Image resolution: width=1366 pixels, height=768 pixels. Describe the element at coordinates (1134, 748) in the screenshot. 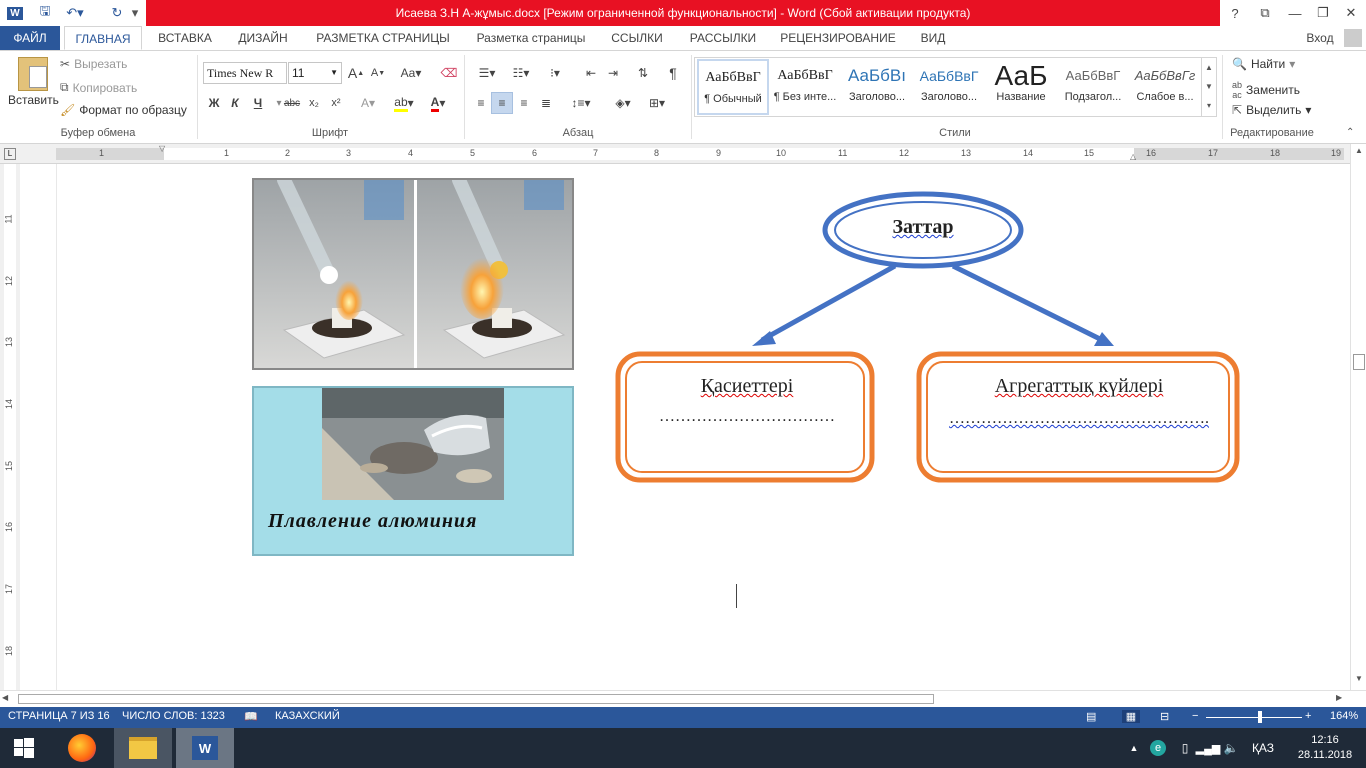

I see `show-hidden-icons: ▲` at that location.